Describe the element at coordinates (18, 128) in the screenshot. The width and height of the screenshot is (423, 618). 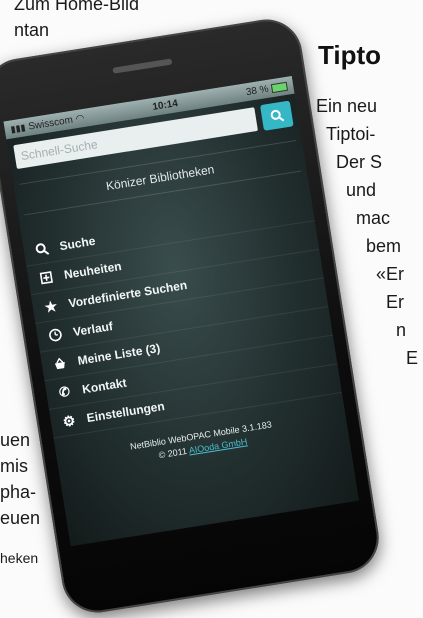
I see `signal-icon: ▮▮▮` at that location.